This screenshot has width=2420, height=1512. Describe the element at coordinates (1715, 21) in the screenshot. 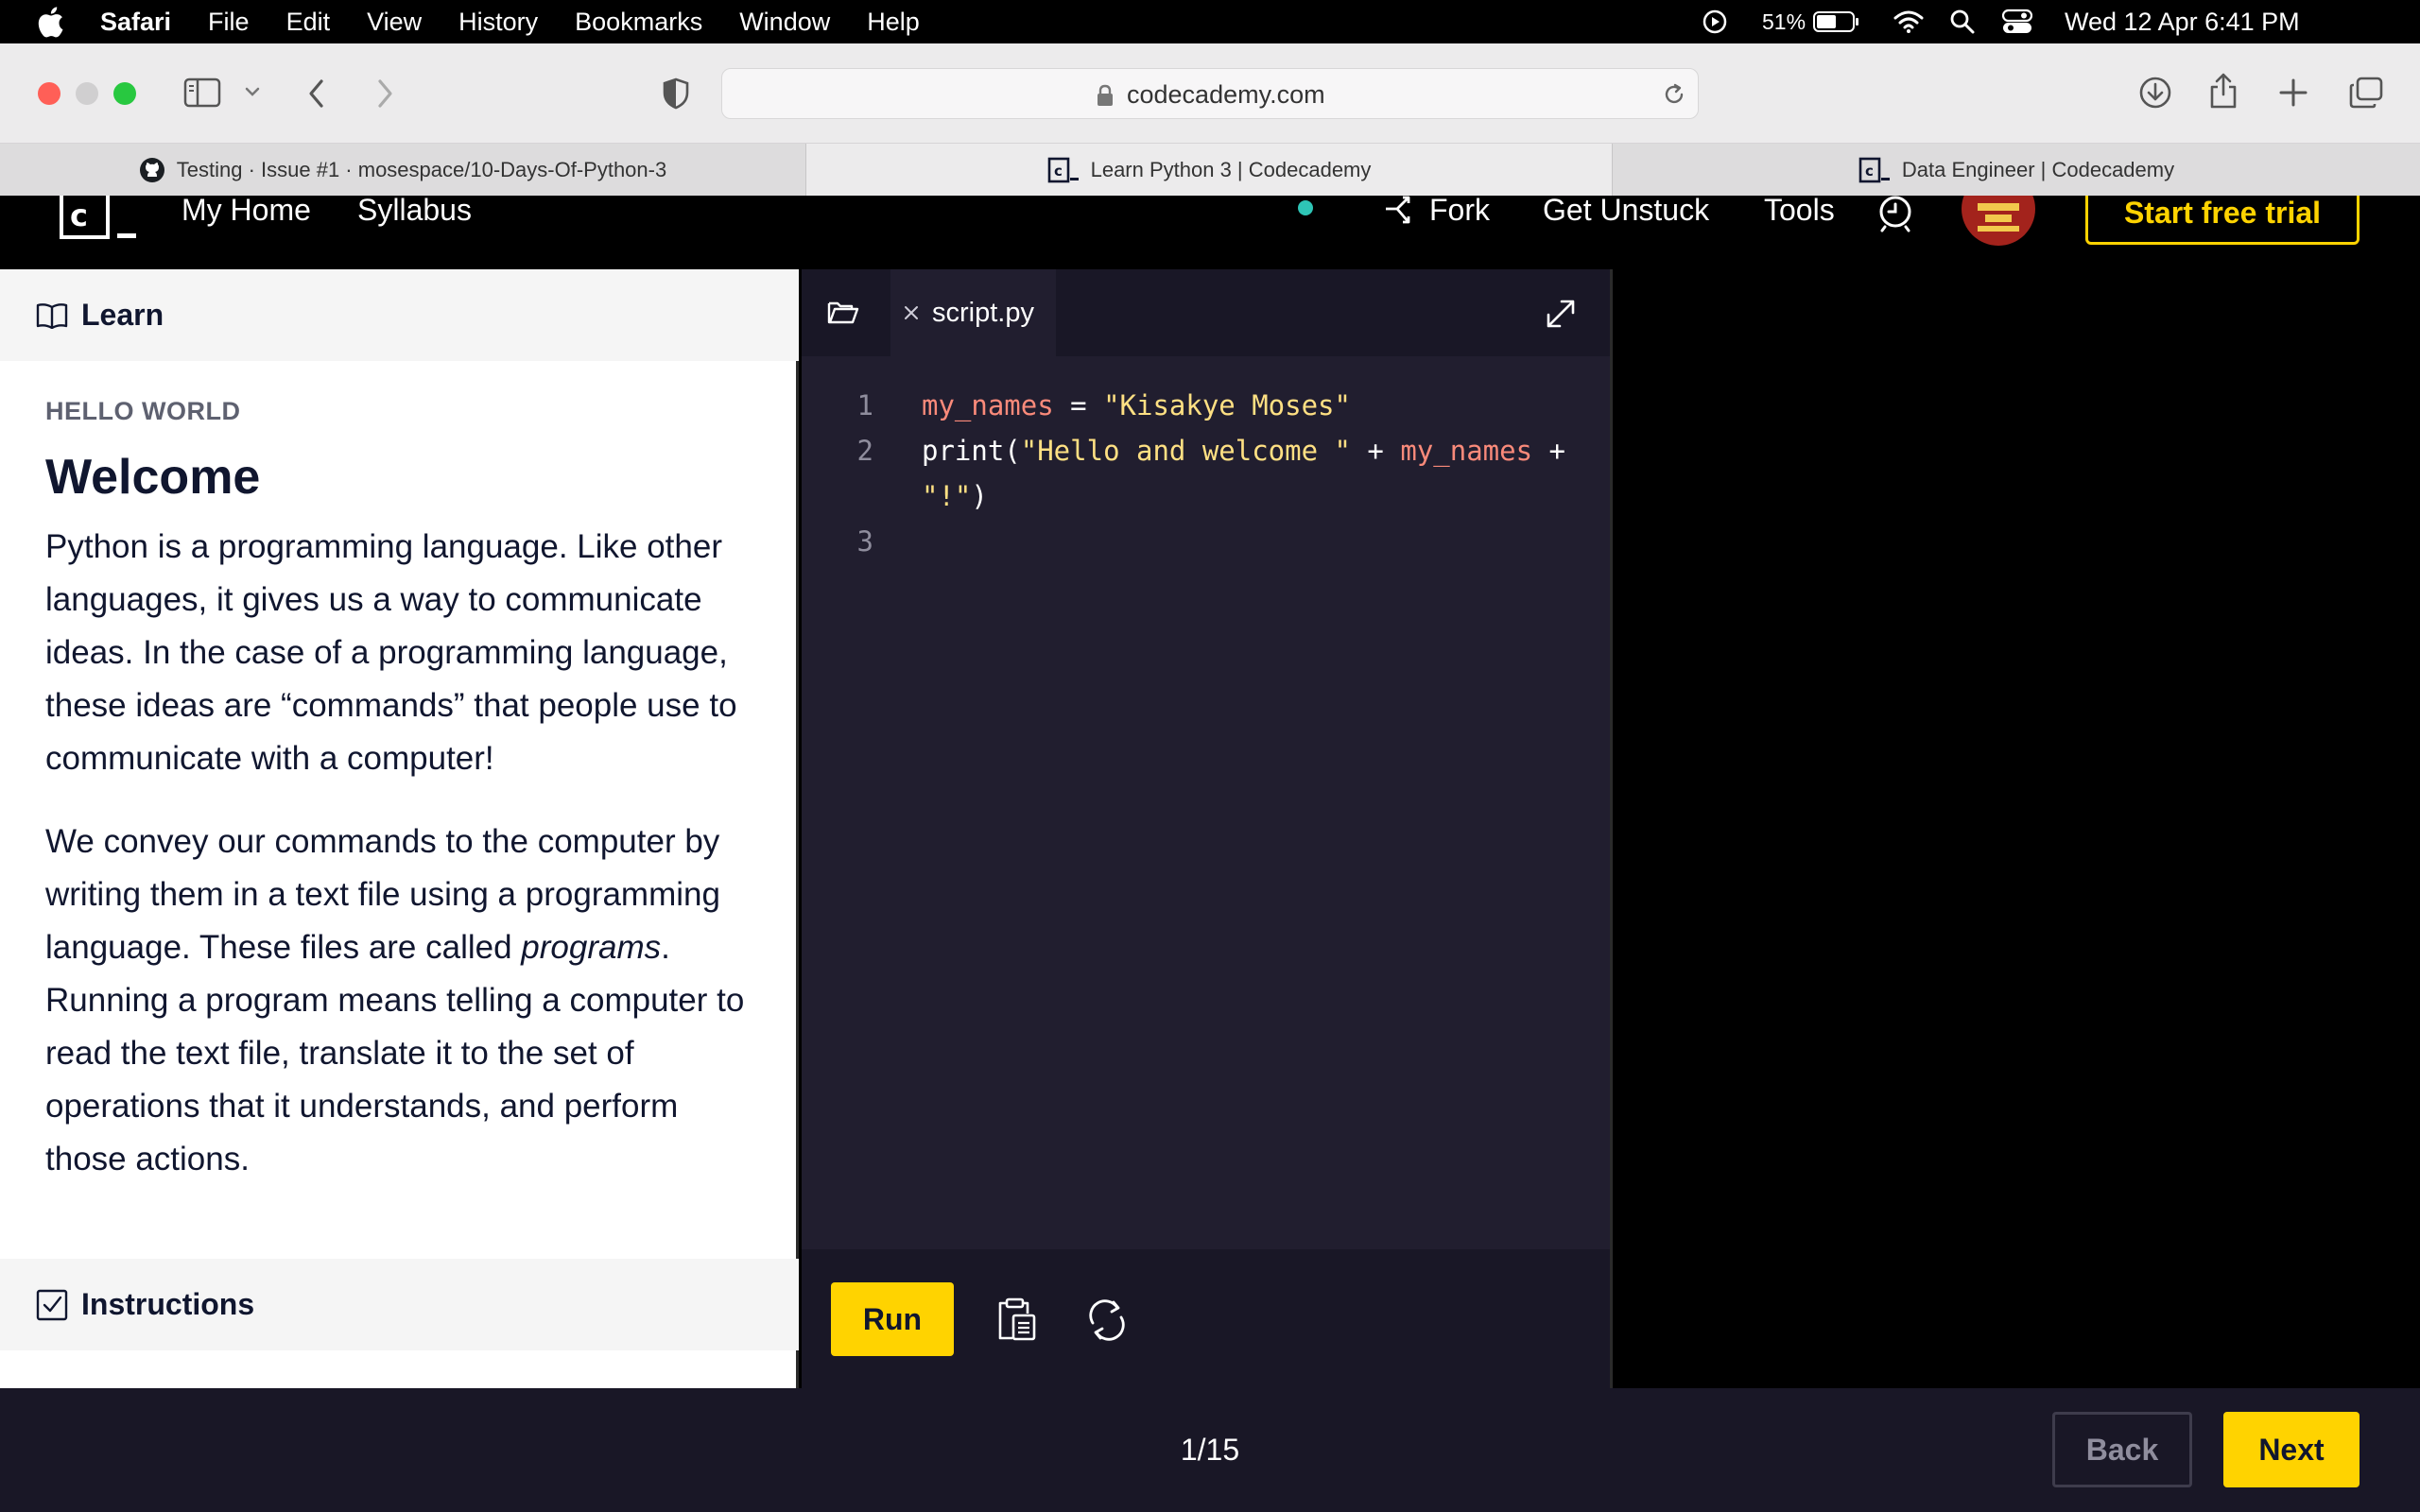

I see `now-playing-icon` at that location.